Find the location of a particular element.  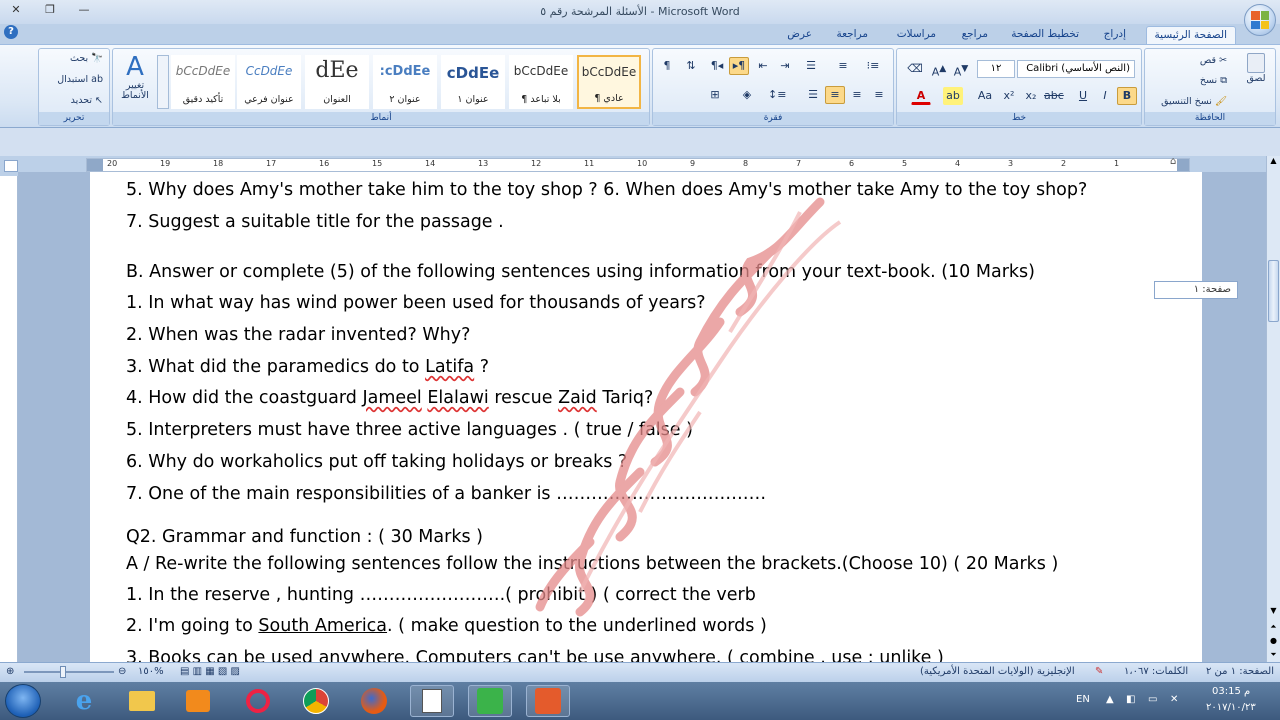

justify-icon: ☰ is located at coordinates (813, 95).